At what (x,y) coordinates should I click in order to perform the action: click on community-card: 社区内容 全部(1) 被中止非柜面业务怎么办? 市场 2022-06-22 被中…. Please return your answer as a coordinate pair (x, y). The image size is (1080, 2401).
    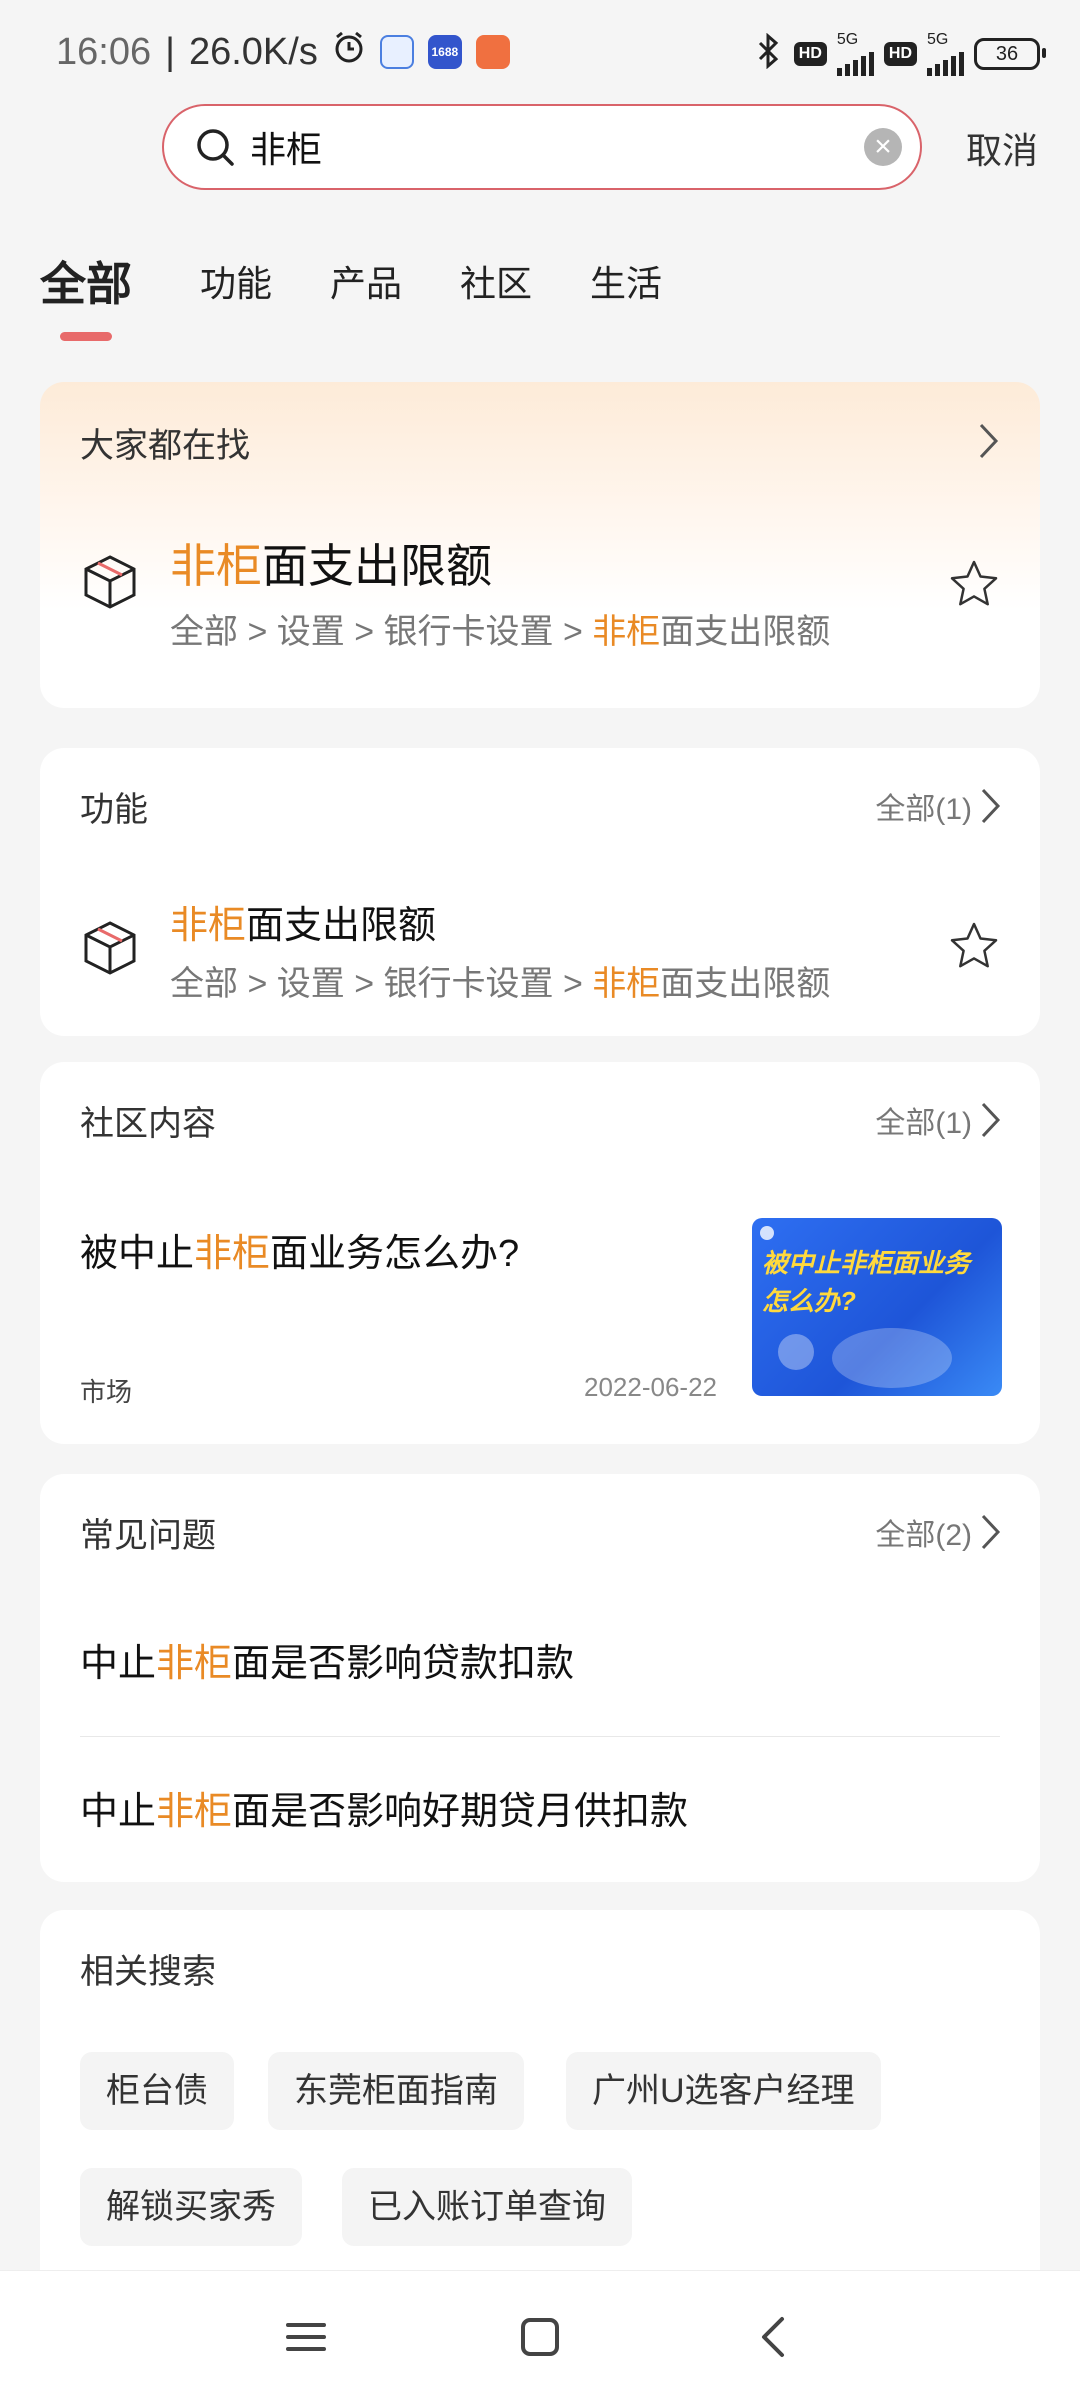
    Looking at the image, I should click on (540, 1253).